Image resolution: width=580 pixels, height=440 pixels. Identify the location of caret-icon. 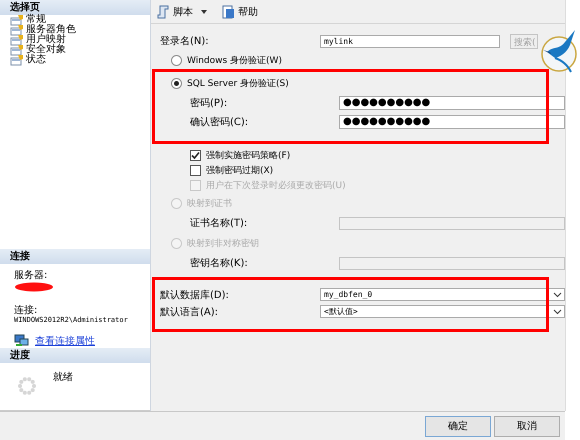
(204, 11).